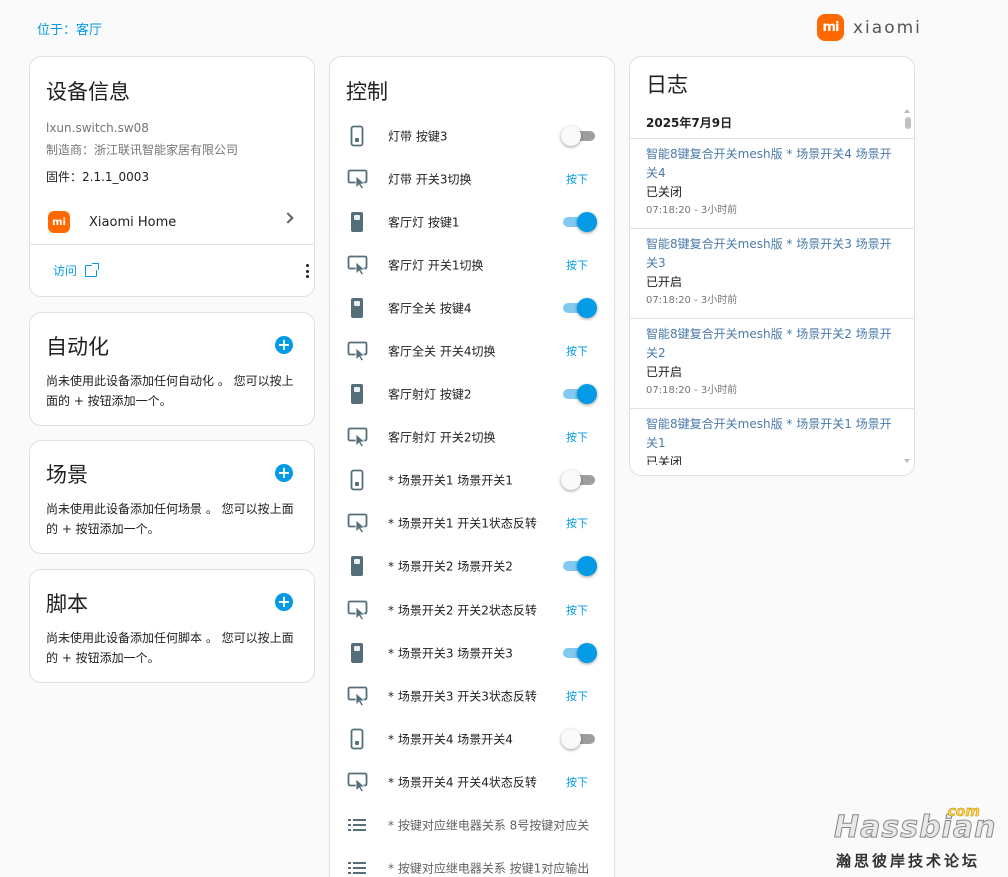 The height and width of the screenshot is (877, 1008). Describe the element at coordinates (462, 782) in the screenshot. I see `control-label: * 场景开关4 开关4状态反转` at that location.